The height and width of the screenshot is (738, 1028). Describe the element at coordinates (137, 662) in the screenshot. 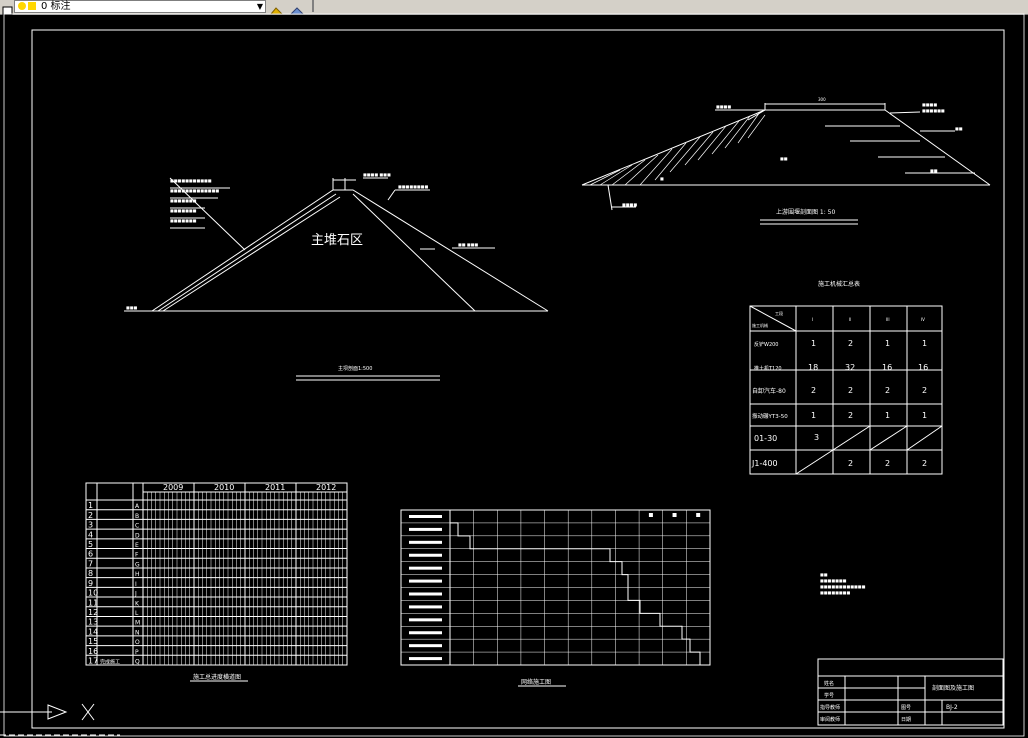

I see `schedule-row-code: Q` at that location.